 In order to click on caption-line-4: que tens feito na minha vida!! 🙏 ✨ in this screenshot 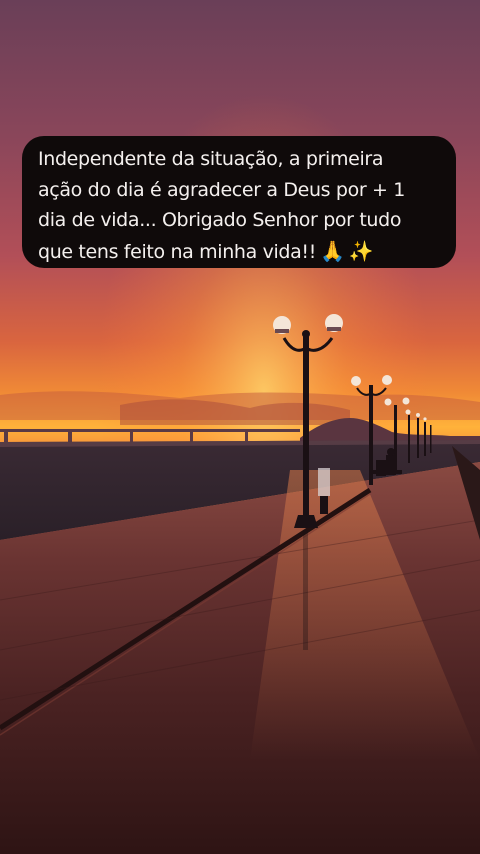, I will do `click(240, 251)`.